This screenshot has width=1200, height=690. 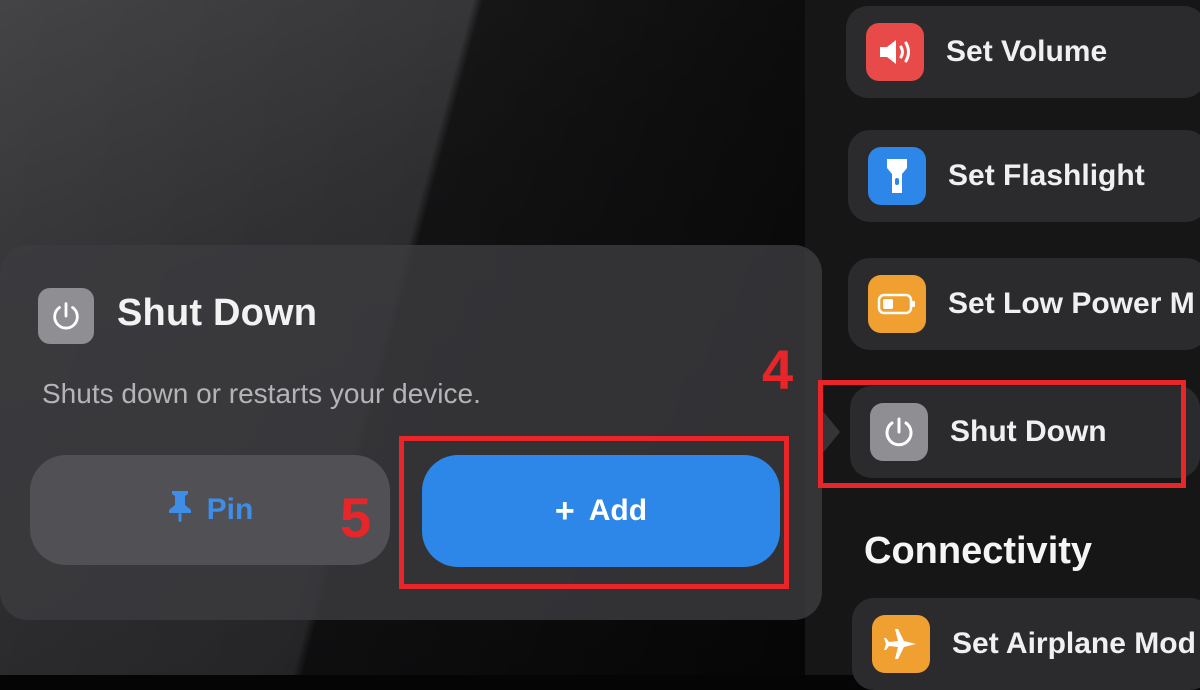 What do you see at coordinates (1071, 303) in the screenshot?
I see `control-item-label: Set Low Power M` at bounding box center [1071, 303].